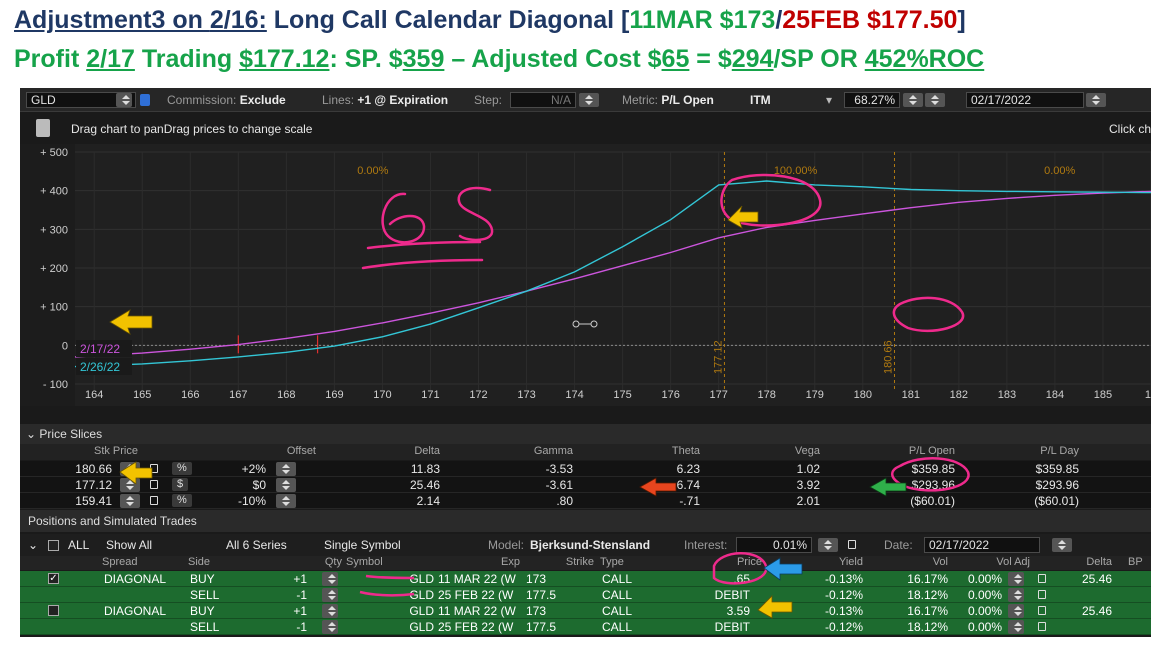 This screenshot has height=645, width=1151. Describe the element at coordinates (1056, 501) in the screenshot. I see `slice-pl-day: ($60.01)` at that location.